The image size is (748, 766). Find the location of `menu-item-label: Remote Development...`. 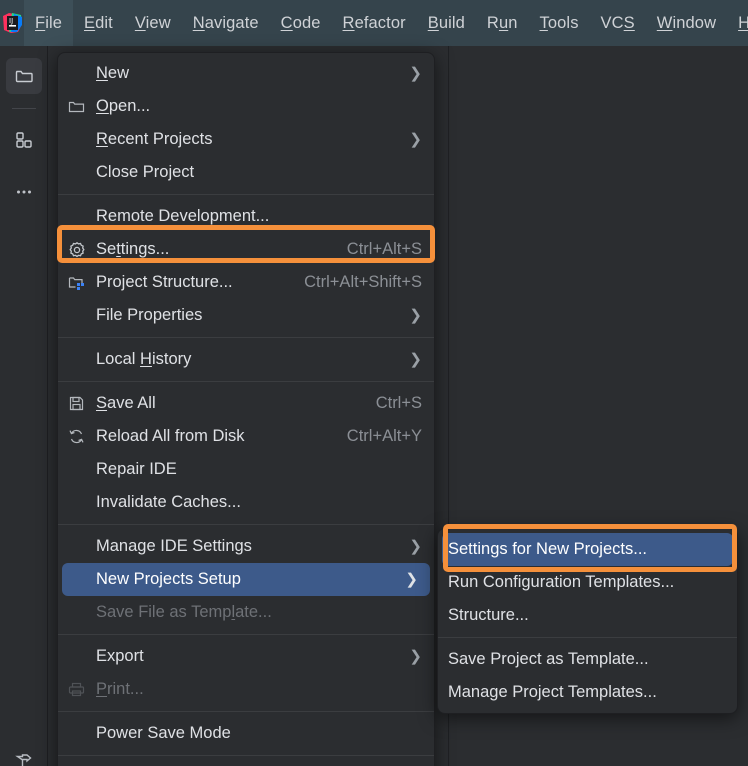

menu-item-label: Remote Development... is located at coordinates (183, 216).